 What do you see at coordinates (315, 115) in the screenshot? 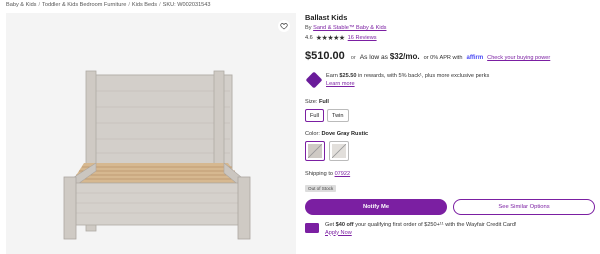
I see `size-option-full: Full` at bounding box center [315, 115].